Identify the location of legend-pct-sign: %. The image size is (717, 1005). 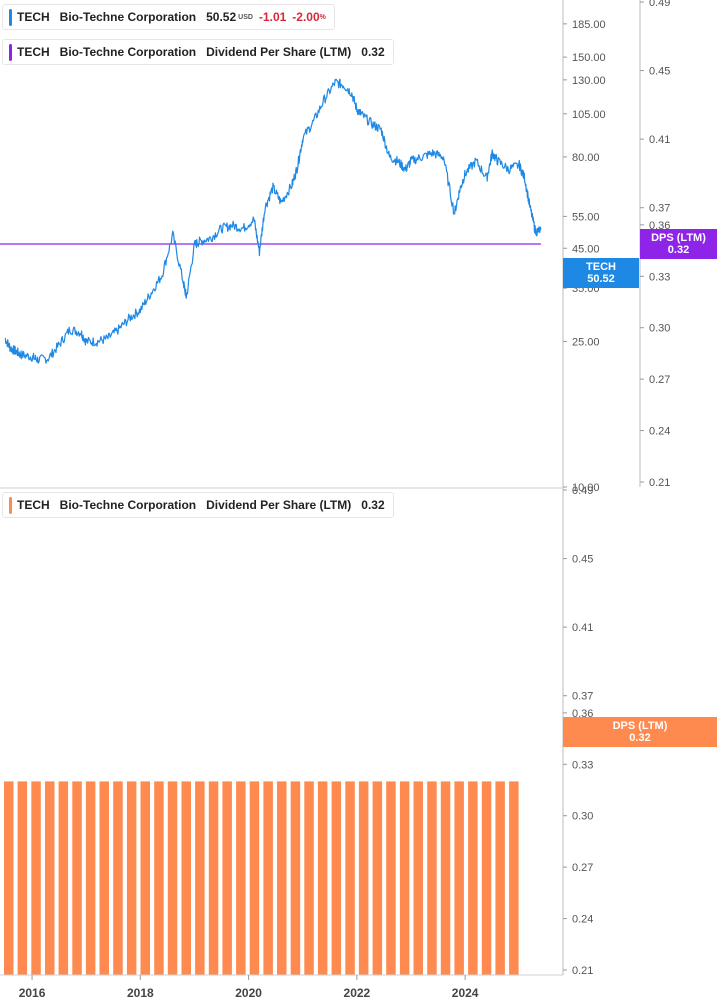
(322, 17).